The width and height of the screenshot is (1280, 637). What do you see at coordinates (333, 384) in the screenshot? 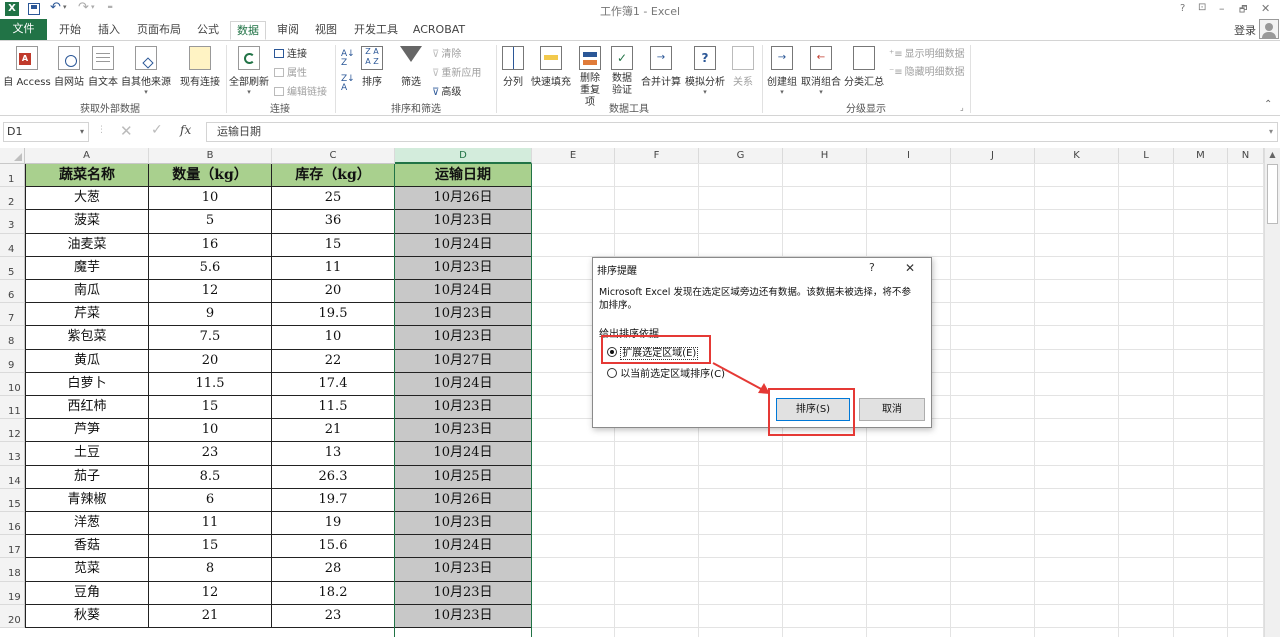
I see `table-cell: 17.4` at bounding box center [333, 384].